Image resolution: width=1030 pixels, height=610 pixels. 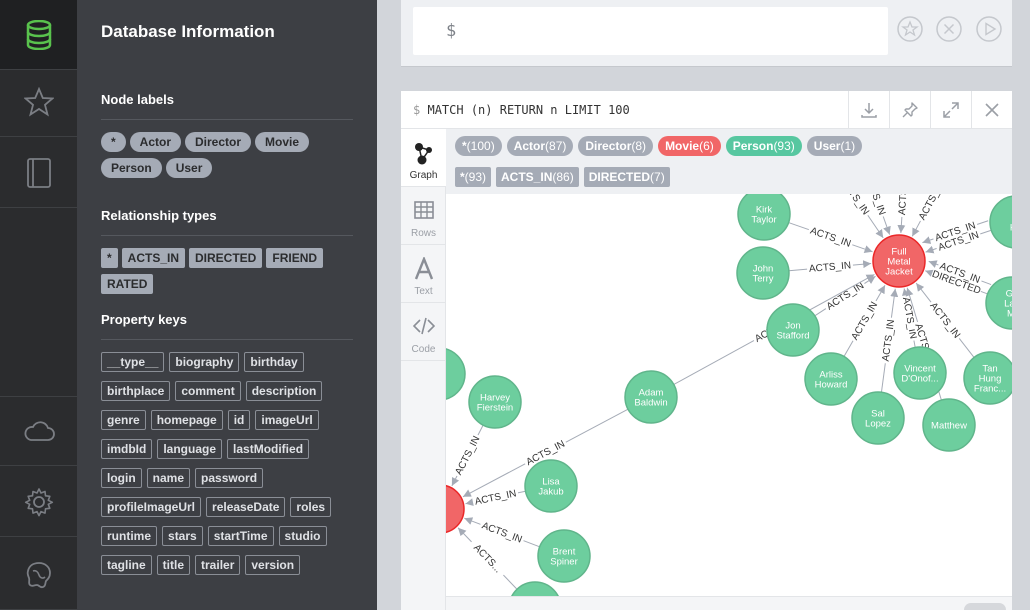 I want to click on property-key-chip: language, so click(x=190, y=449).